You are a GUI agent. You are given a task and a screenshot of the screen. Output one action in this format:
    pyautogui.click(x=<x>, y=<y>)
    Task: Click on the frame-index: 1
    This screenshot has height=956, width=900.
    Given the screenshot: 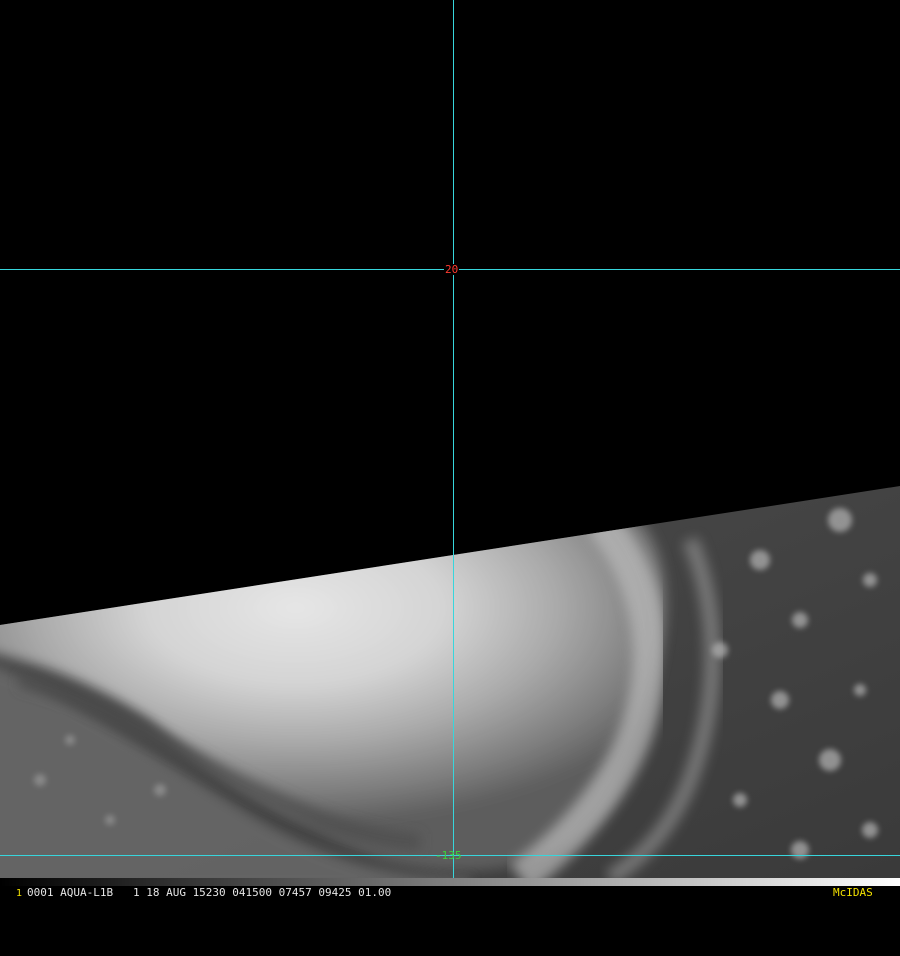 What is the action you would take?
    pyautogui.click(x=19, y=893)
    